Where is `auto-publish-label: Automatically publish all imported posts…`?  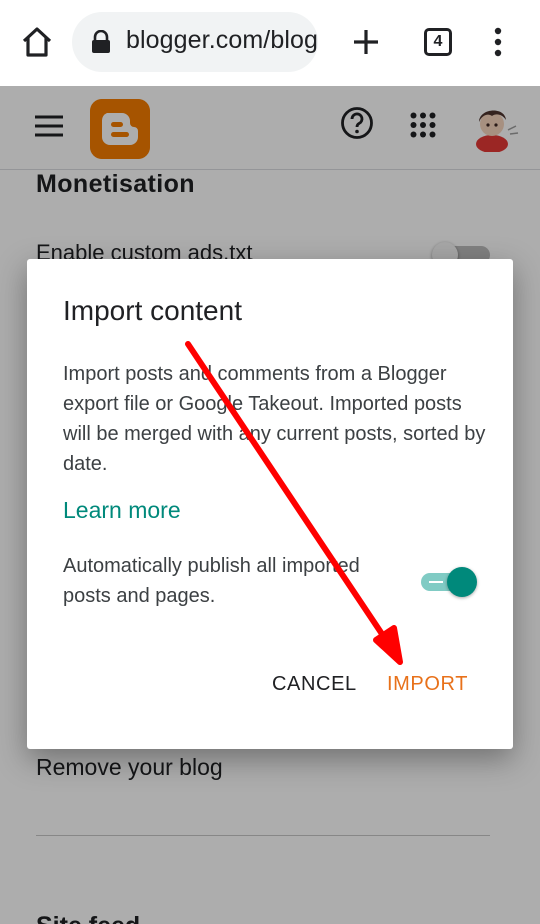 auto-publish-label: Automatically publish all imported posts… is located at coordinates (211, 581).